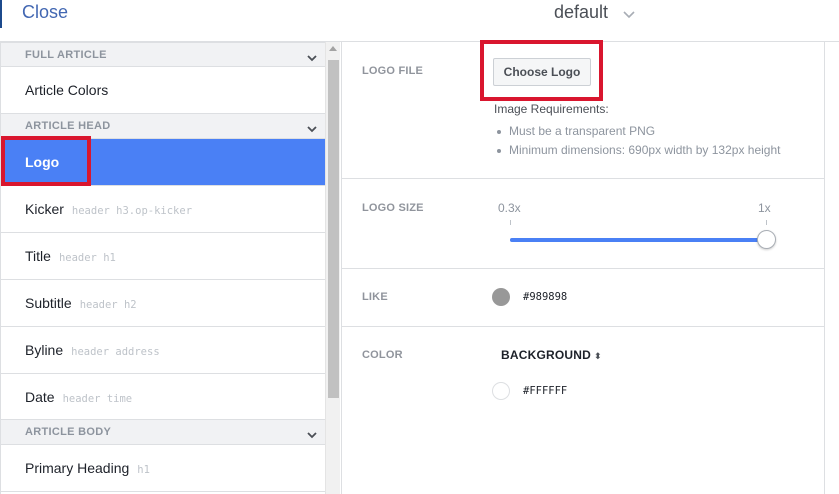  What do you see at coordinates (163, 397) in the screenshot?
I see `sidebar-item-date: Date header time` at bounding box center [163, 397].